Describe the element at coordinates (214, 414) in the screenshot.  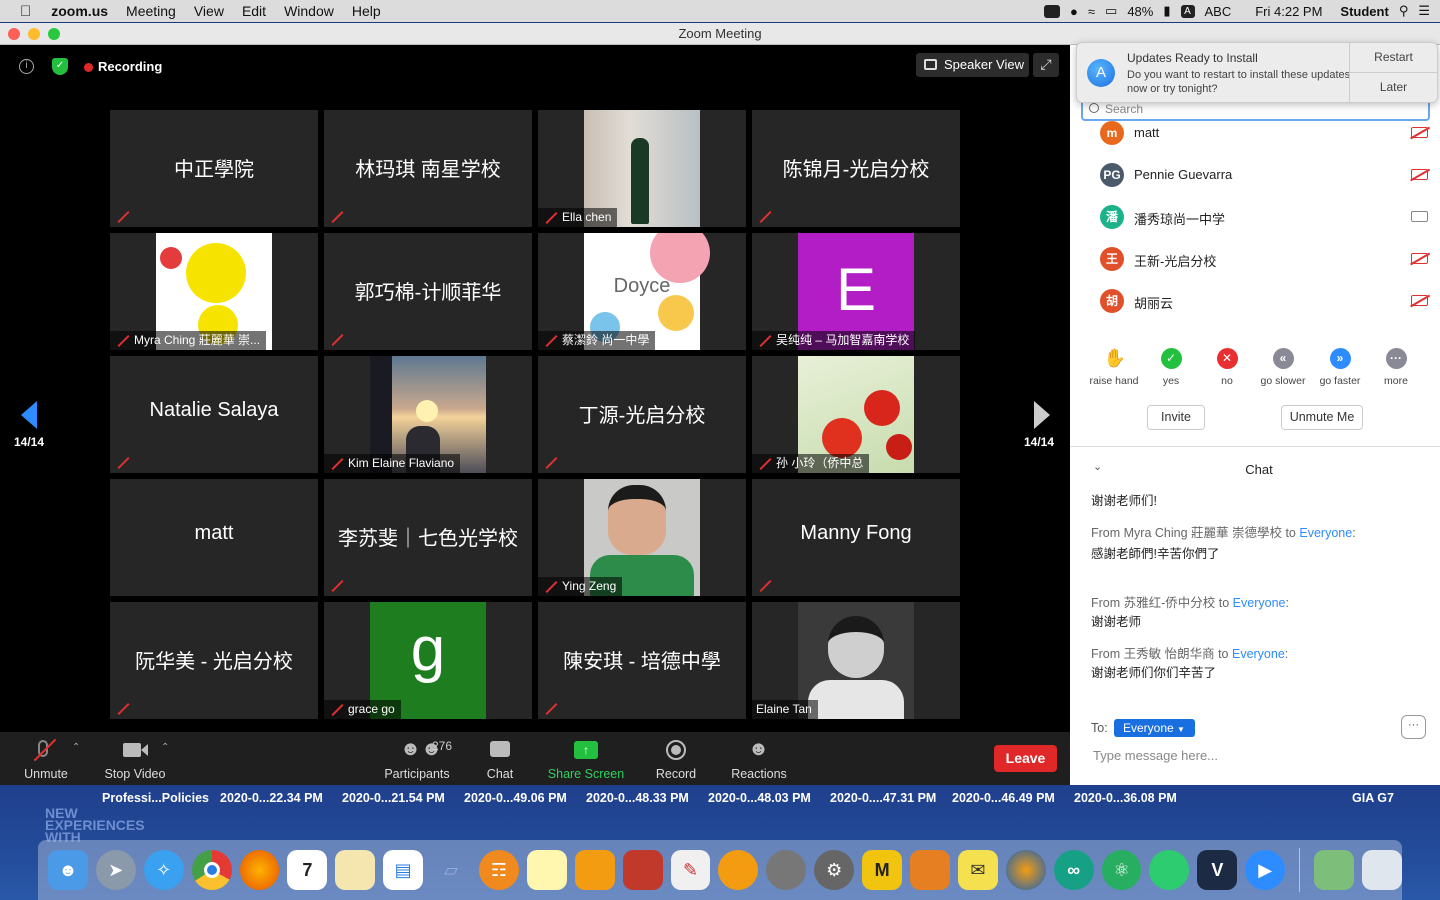
I see `participant-tile: Natalie Salaya` at that location.